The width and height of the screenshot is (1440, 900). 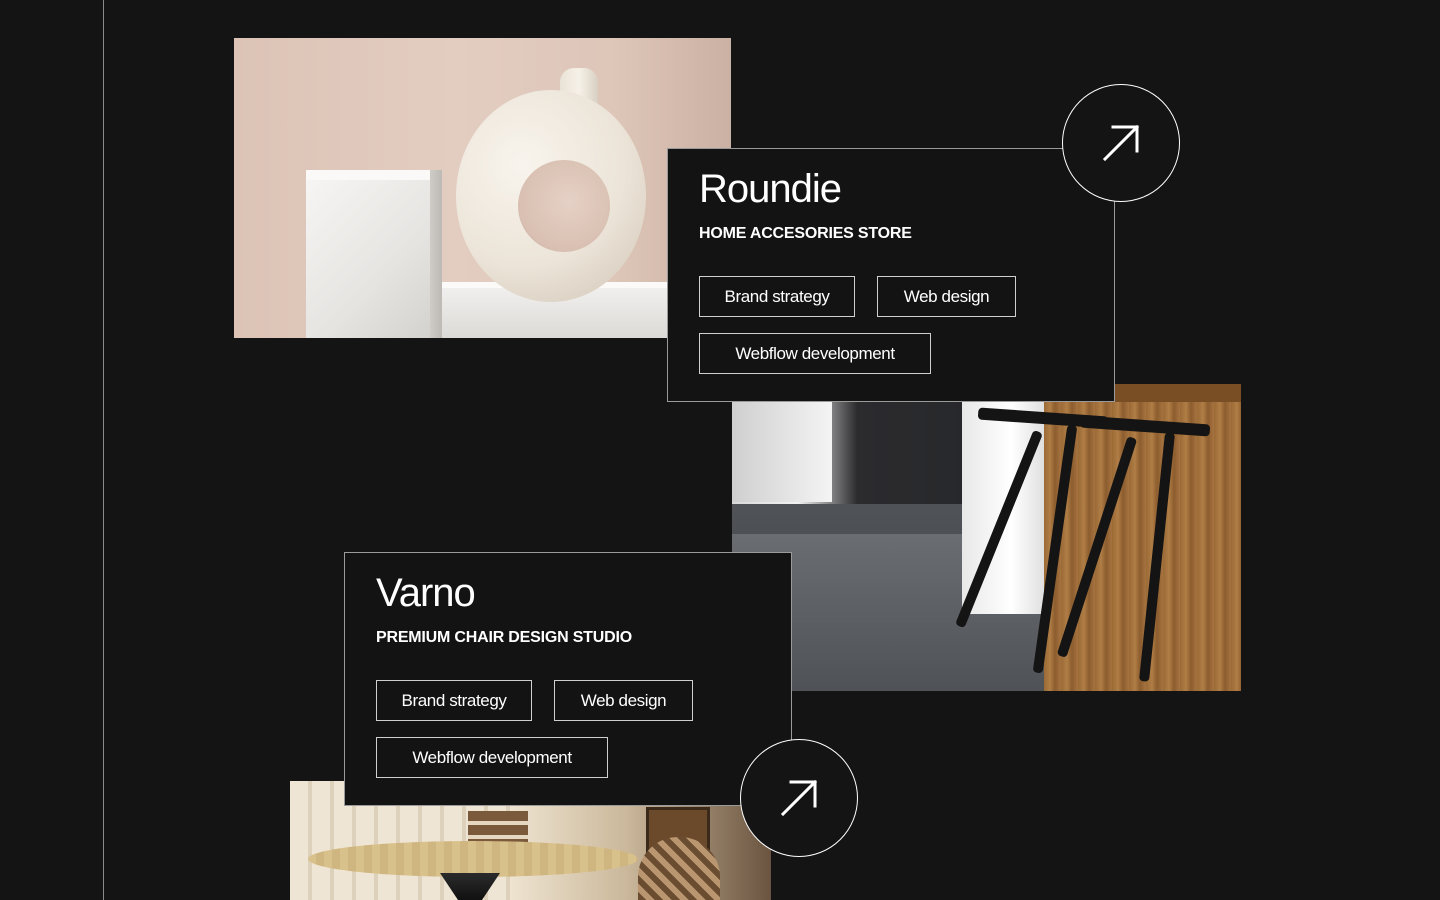 I want to click on open-project-varno-button, so click(x=799, y=798).